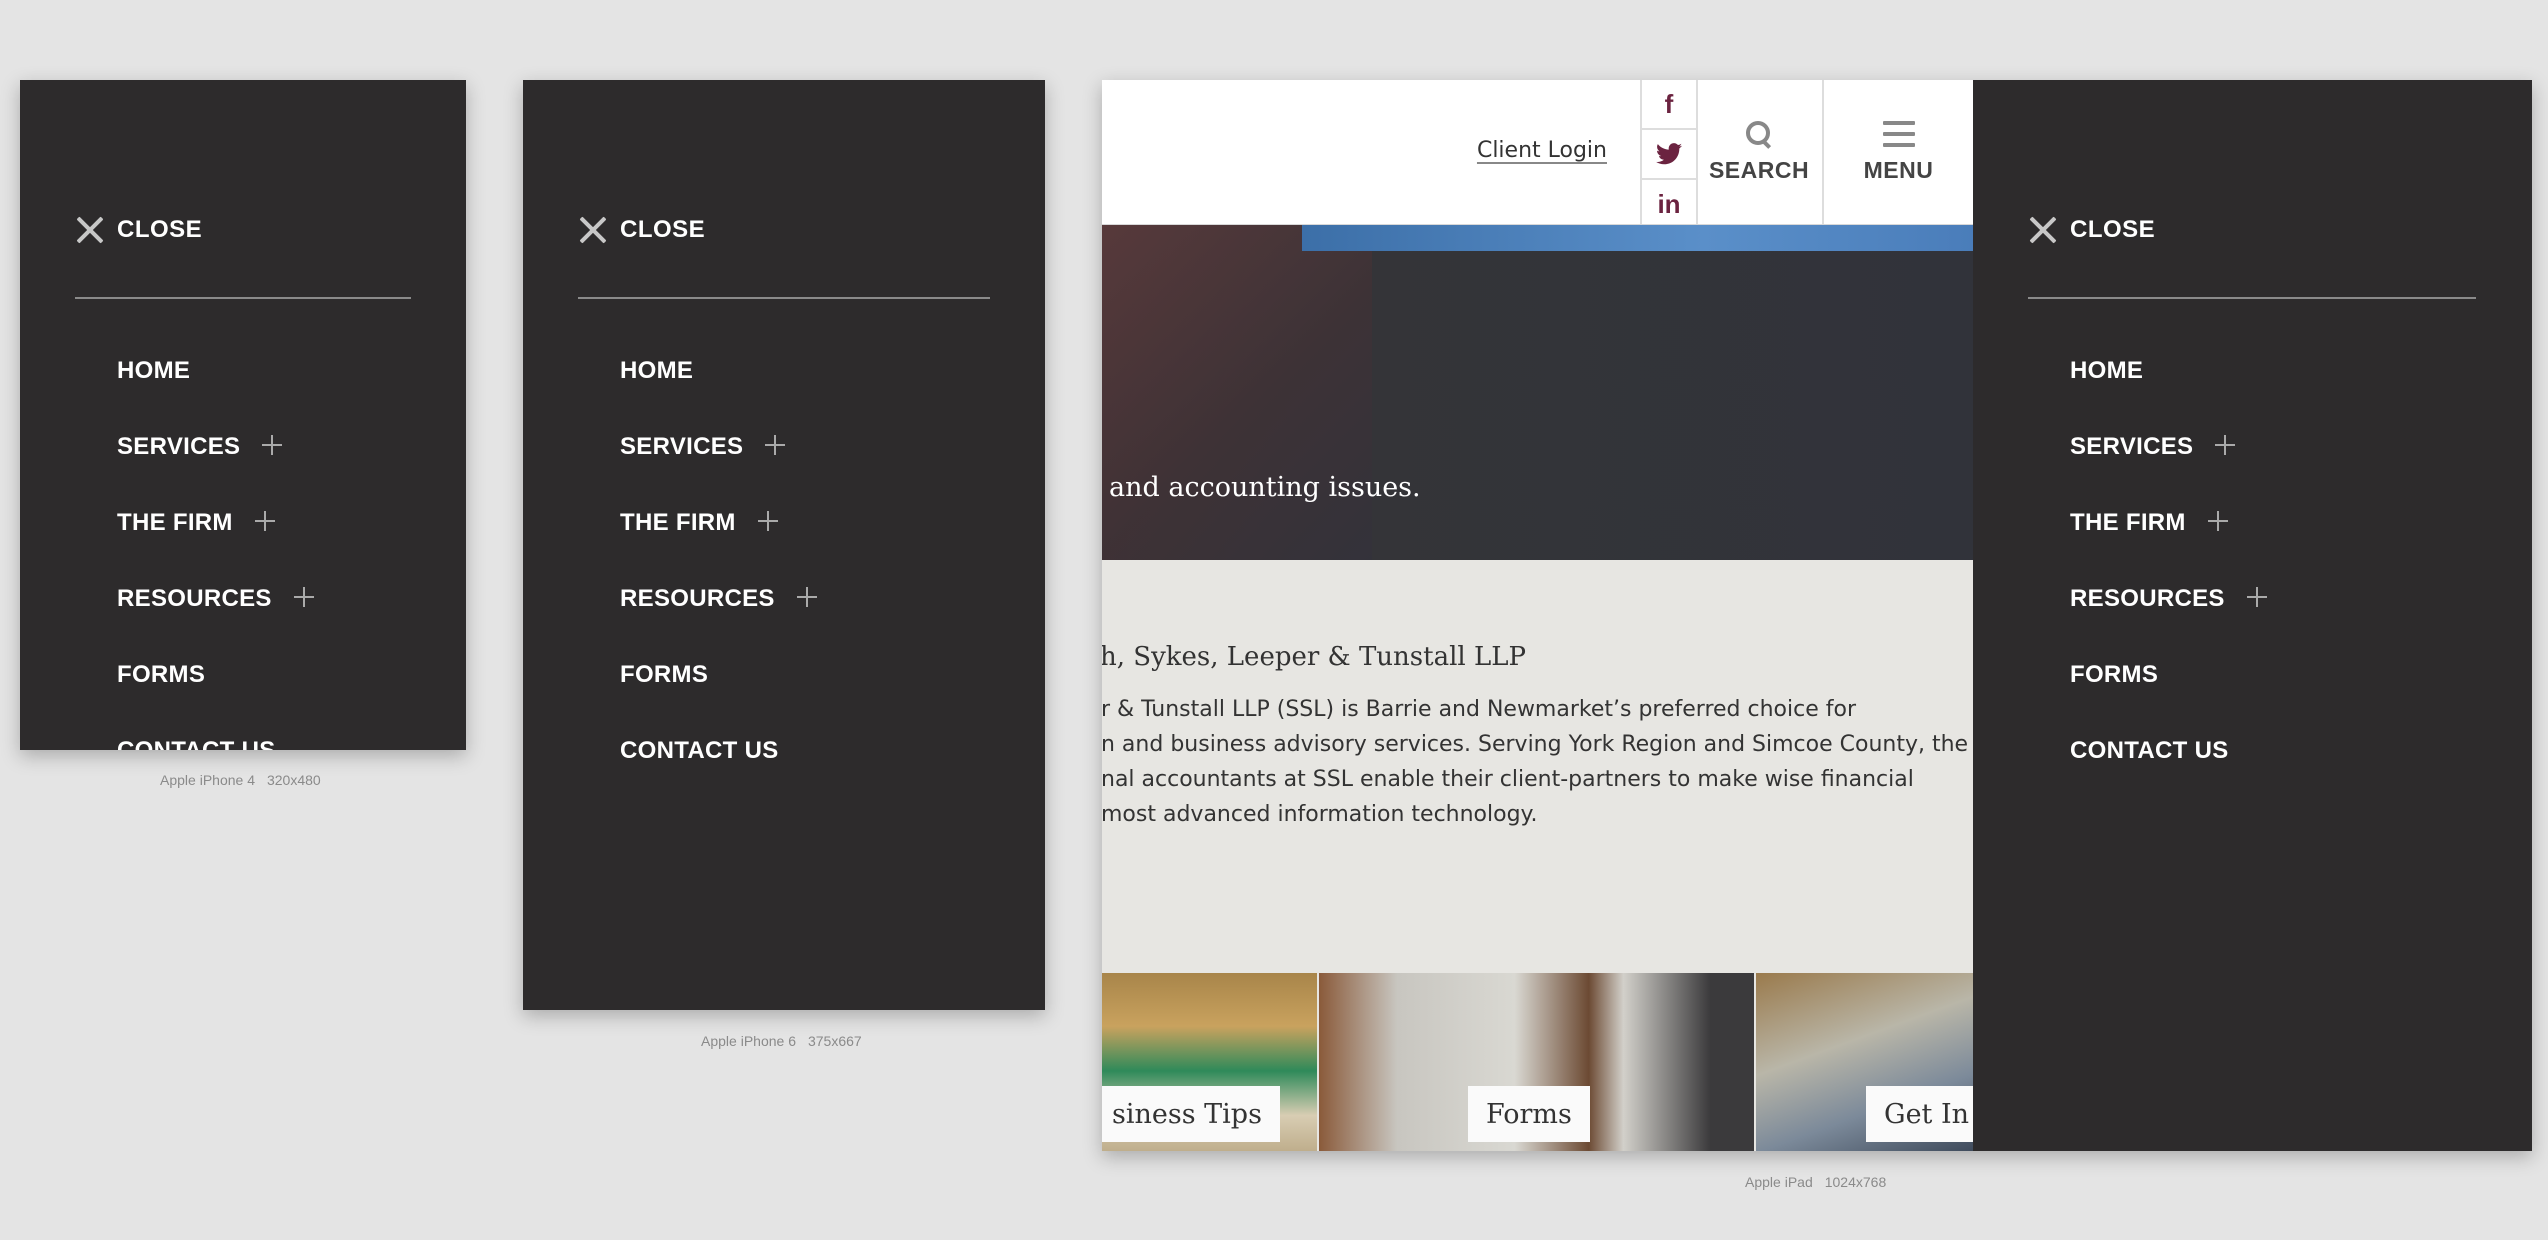 This screenshot has height=1240, width=2548. I want to click on tile-label: siness Tips, so click(1191, 1114).